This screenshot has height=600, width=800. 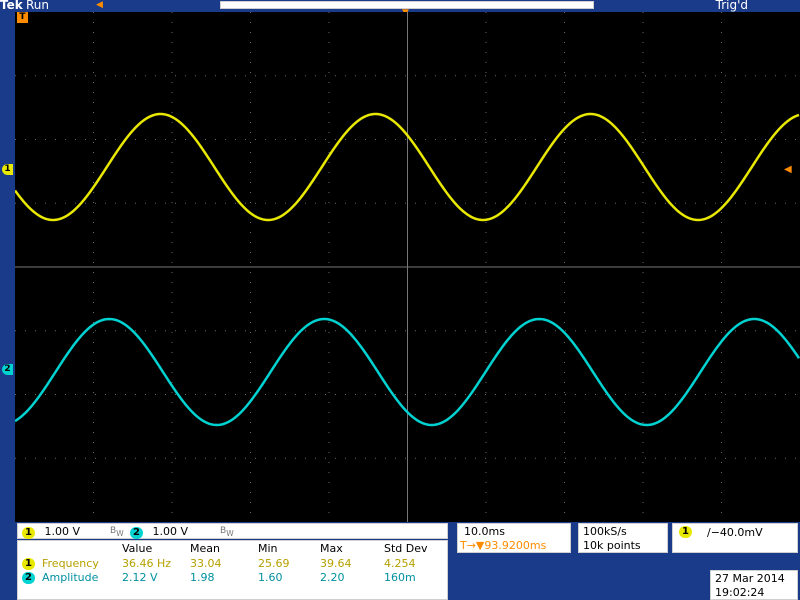 I want to click on datetime-readout: 27 Mar 2014 19:02:24, so click(x=754, y=585).